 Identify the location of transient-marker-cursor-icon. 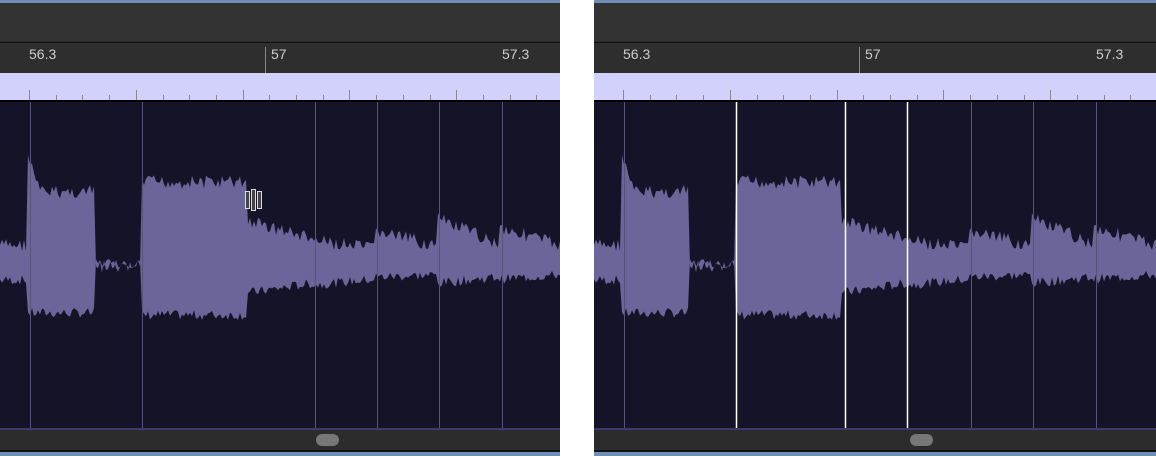
(254, 200).